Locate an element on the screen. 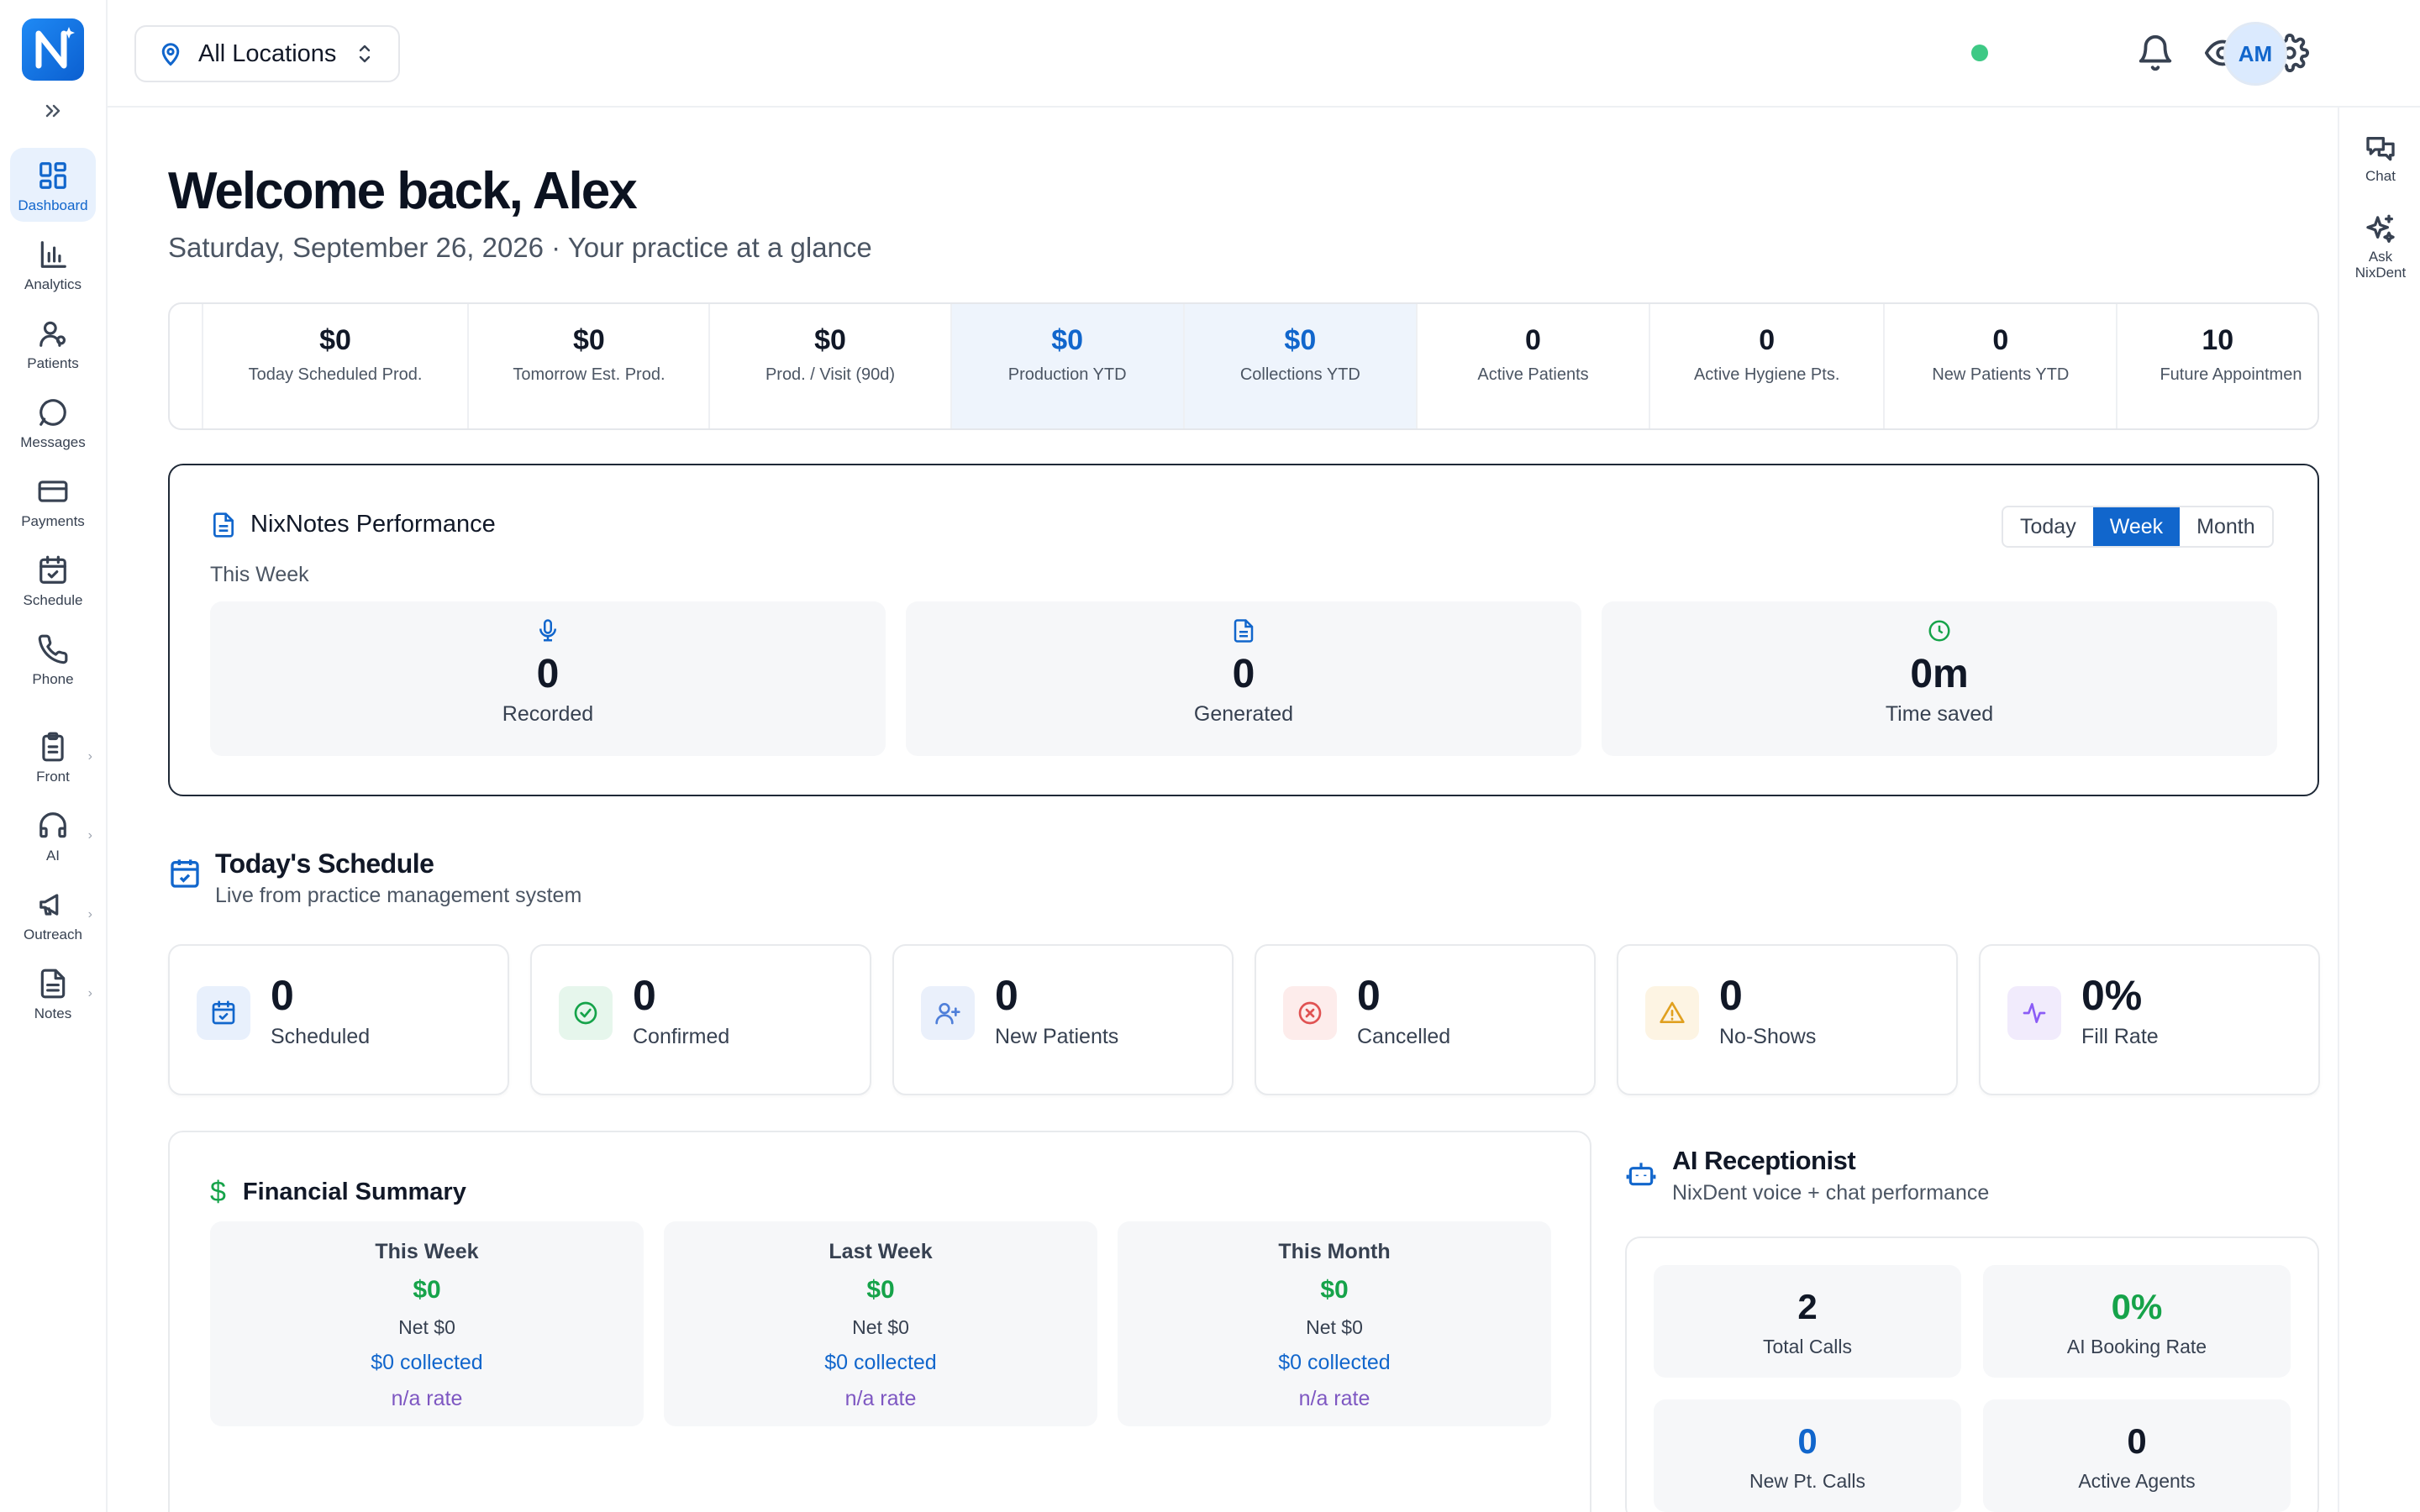  user-avatar: AM is located at coordinates (2255, 54).